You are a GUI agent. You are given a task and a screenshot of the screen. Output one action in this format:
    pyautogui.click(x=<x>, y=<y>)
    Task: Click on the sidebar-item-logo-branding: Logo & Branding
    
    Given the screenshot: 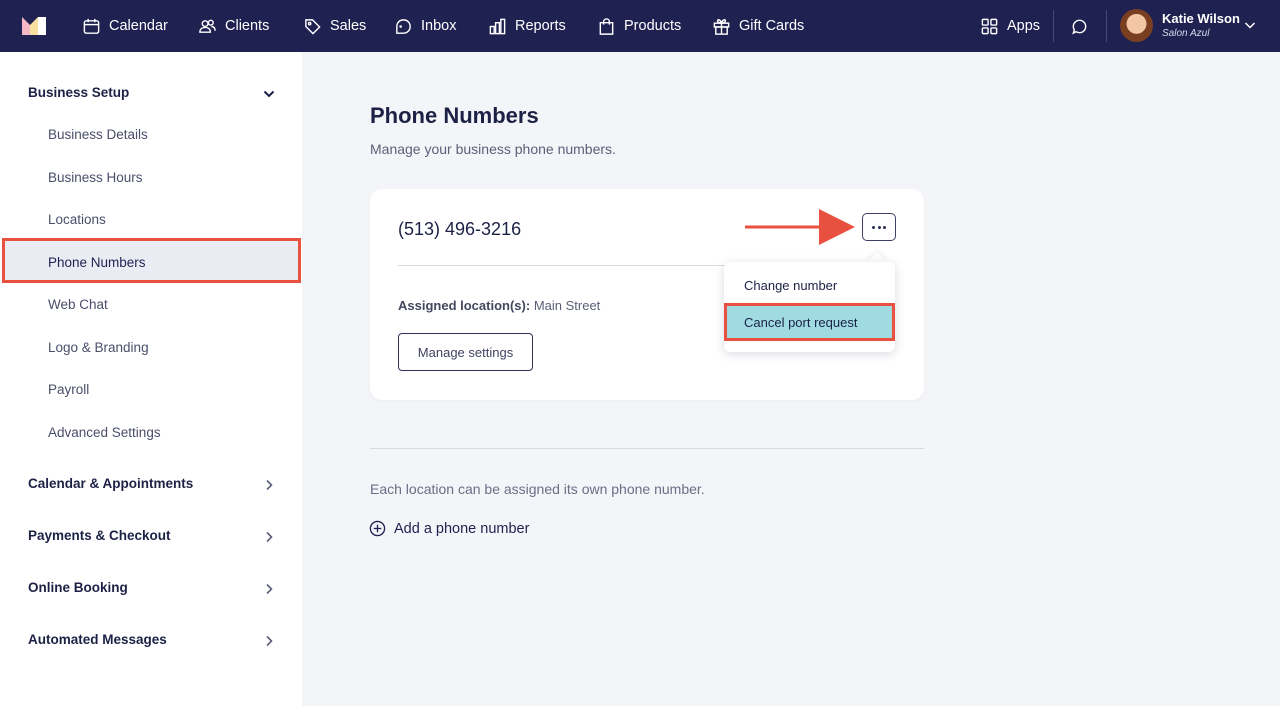 What is the action you would take?
    pyautogui.click(x=98, y=347)
    